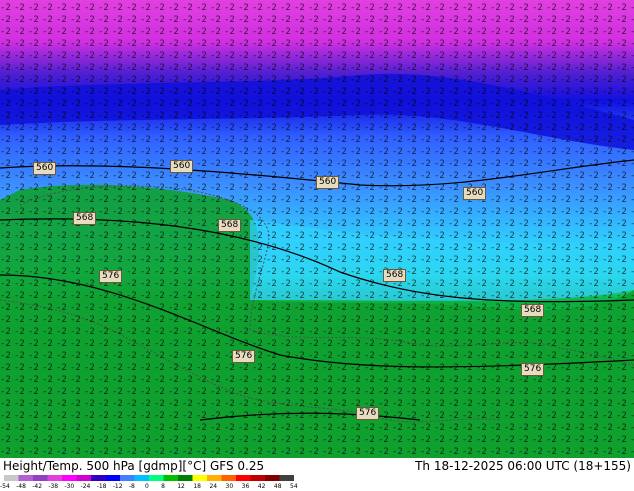 Image resolution: width=634 pixels, height=491 pixels. Describe the element at coordinates (69, 486) in the screenshot. I see `colorbar-tick-label: -30` at that location.